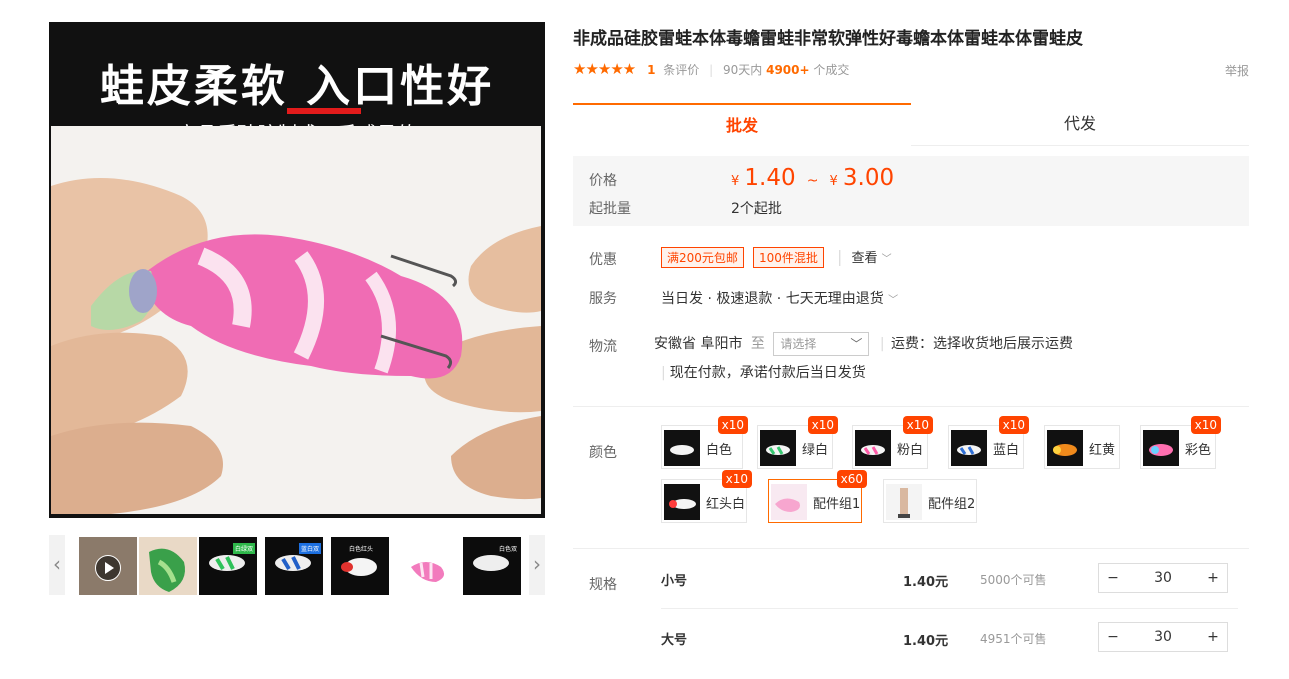 The height and width of the screenshot is (679, 1289). What do you see at coordinates (507, 549) in the screenshot?
I see `thumb-tag: 白色双` at bounding box center [507, 549].